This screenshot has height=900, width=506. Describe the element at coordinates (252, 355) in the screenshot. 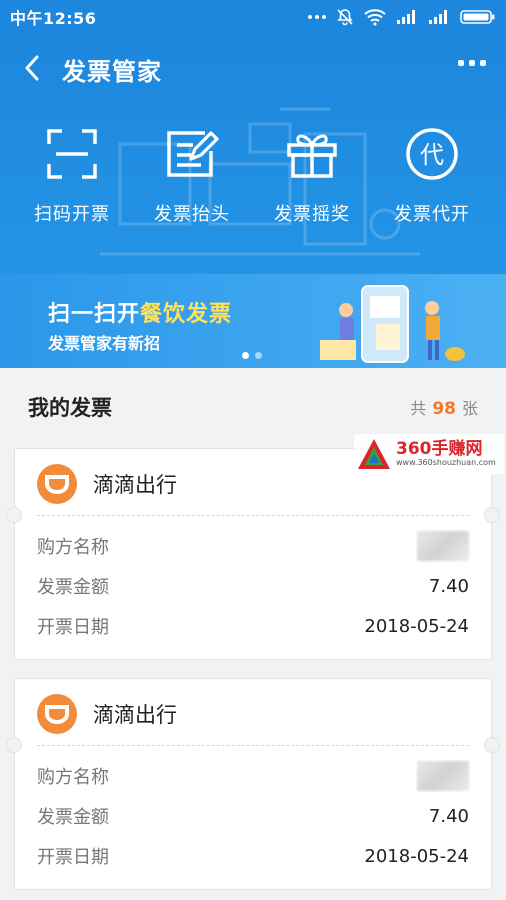

I see `banner-pager` at that location.